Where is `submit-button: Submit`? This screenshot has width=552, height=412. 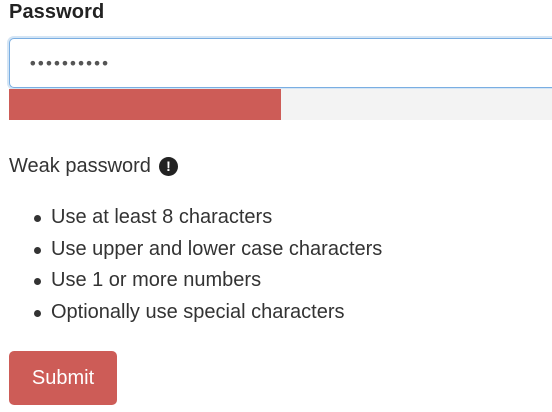
submit-button: Submit is located at coordinates (63, 378).